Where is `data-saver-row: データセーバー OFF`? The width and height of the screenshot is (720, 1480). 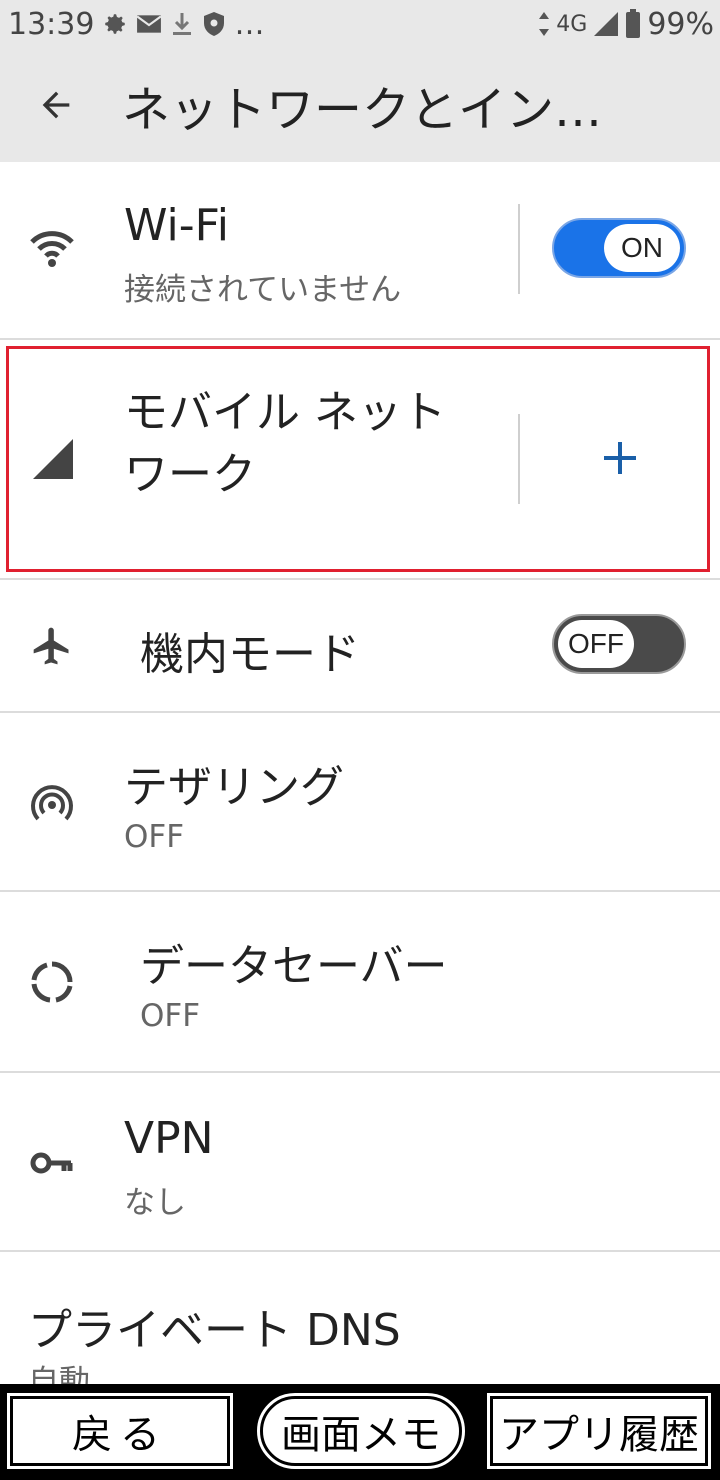 data-saver-row: データセーバー OFF is located at coordinates (360, 981).